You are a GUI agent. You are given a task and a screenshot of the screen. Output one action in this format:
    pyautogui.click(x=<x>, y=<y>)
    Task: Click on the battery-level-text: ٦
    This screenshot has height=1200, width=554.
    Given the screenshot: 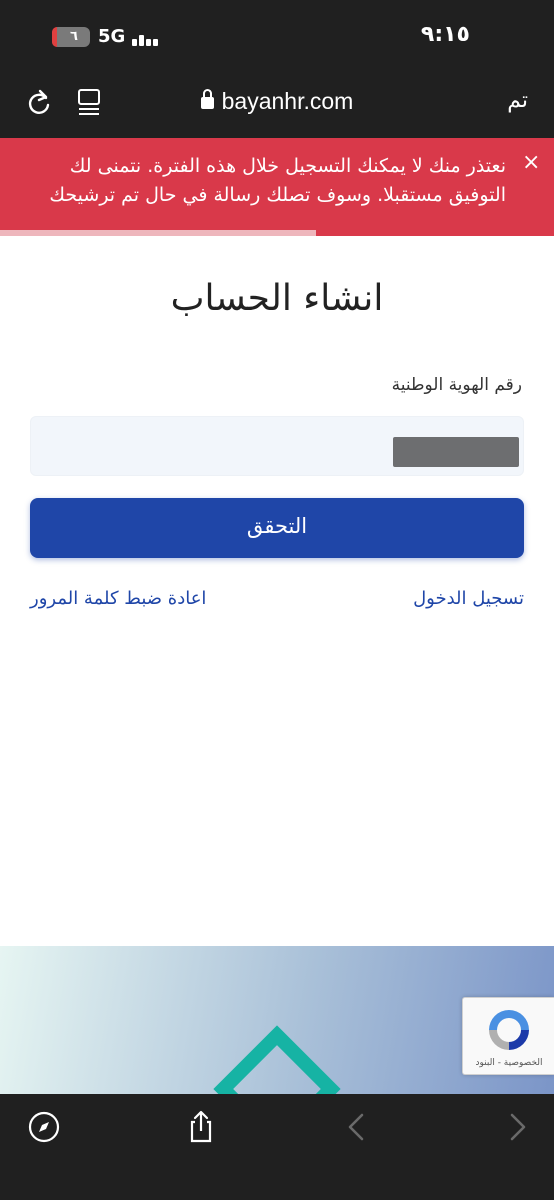 What is the action you would take?
    pyautogui.click(x=74, y=36)
    